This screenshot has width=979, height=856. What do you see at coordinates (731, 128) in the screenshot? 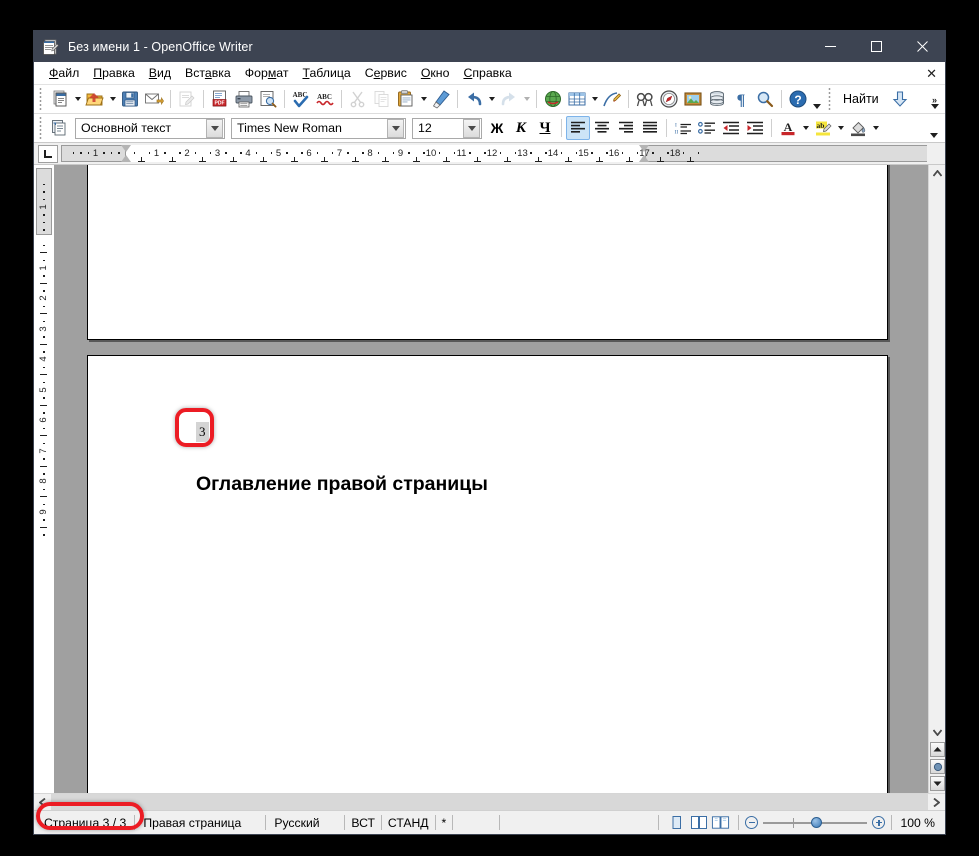
I see `decrease-indent-icon` at bounding box center [731, 128].